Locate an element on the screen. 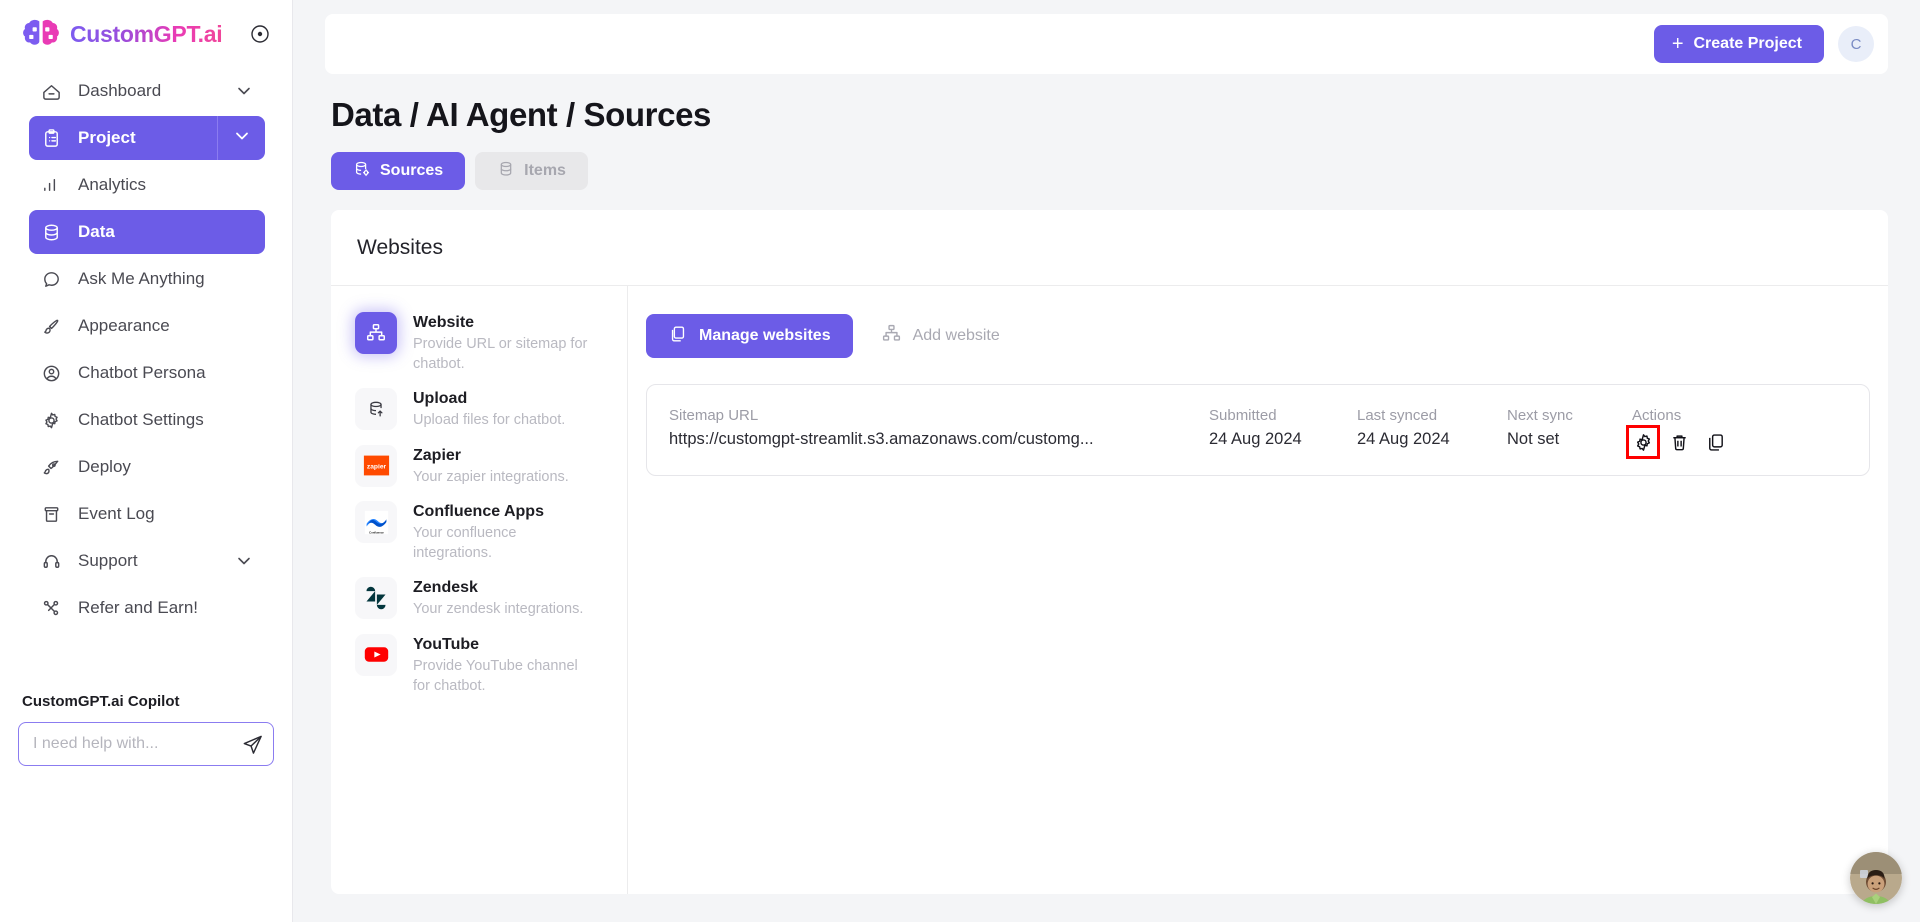 This screenshot has width=1920, height=922. sidebar-item-label: Data is located at coordinates (96, 231).